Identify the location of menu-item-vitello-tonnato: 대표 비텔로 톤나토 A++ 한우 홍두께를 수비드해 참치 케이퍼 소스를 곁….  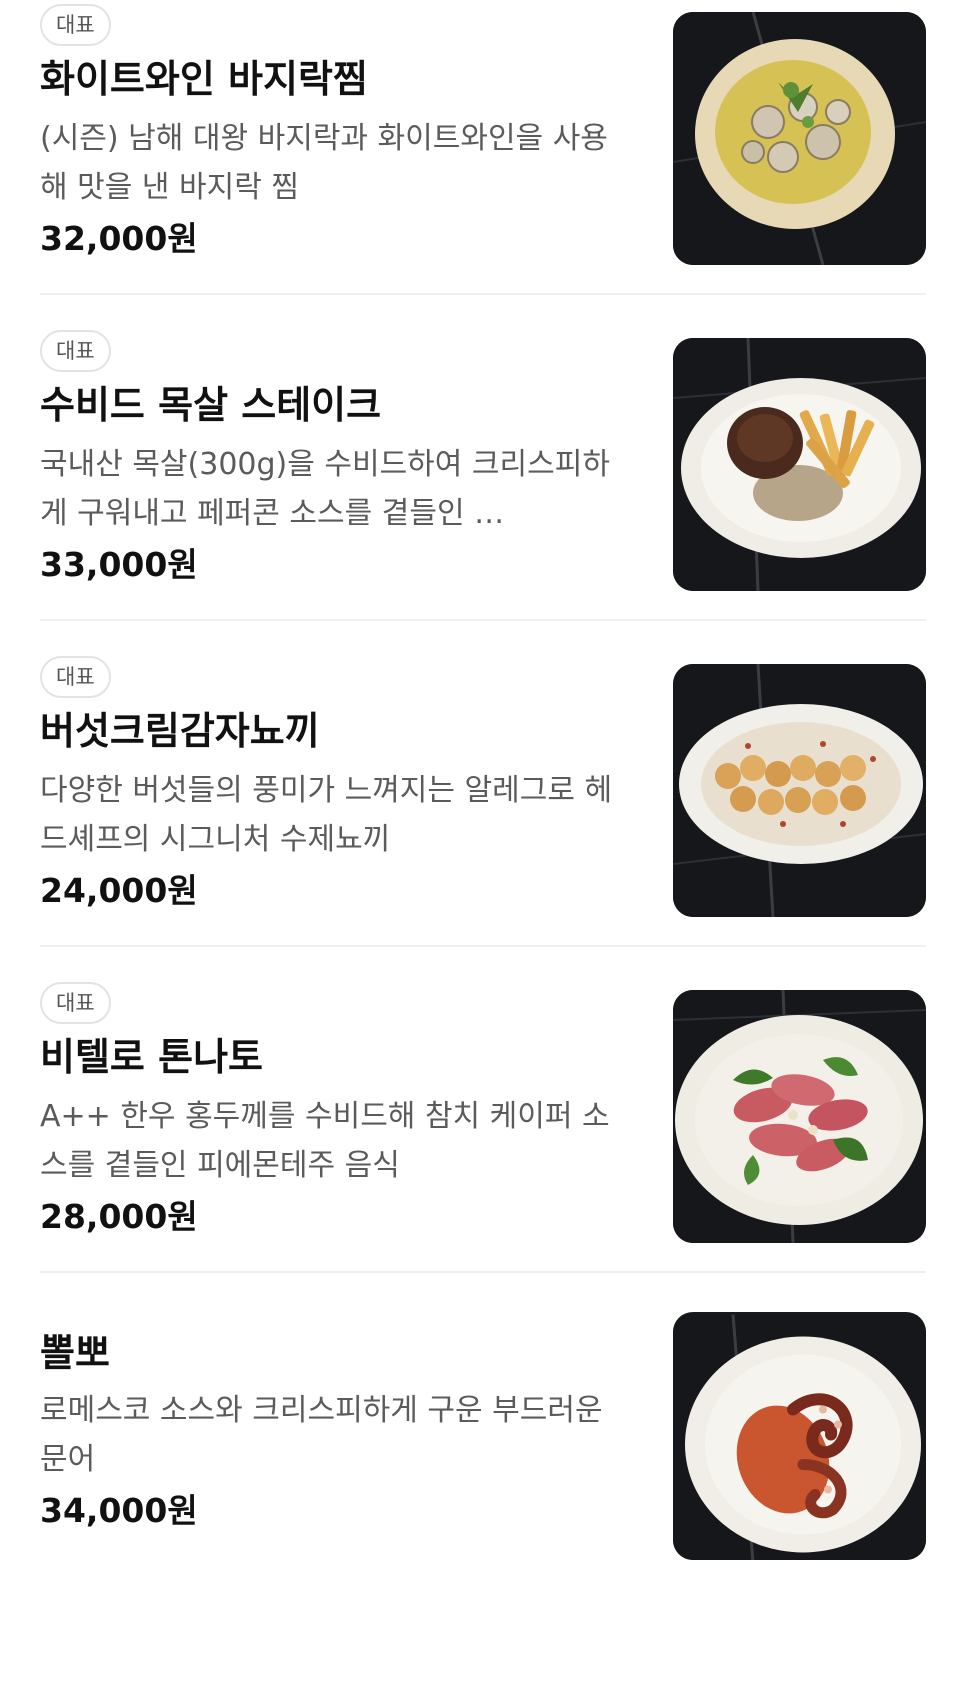
(483, 1112).